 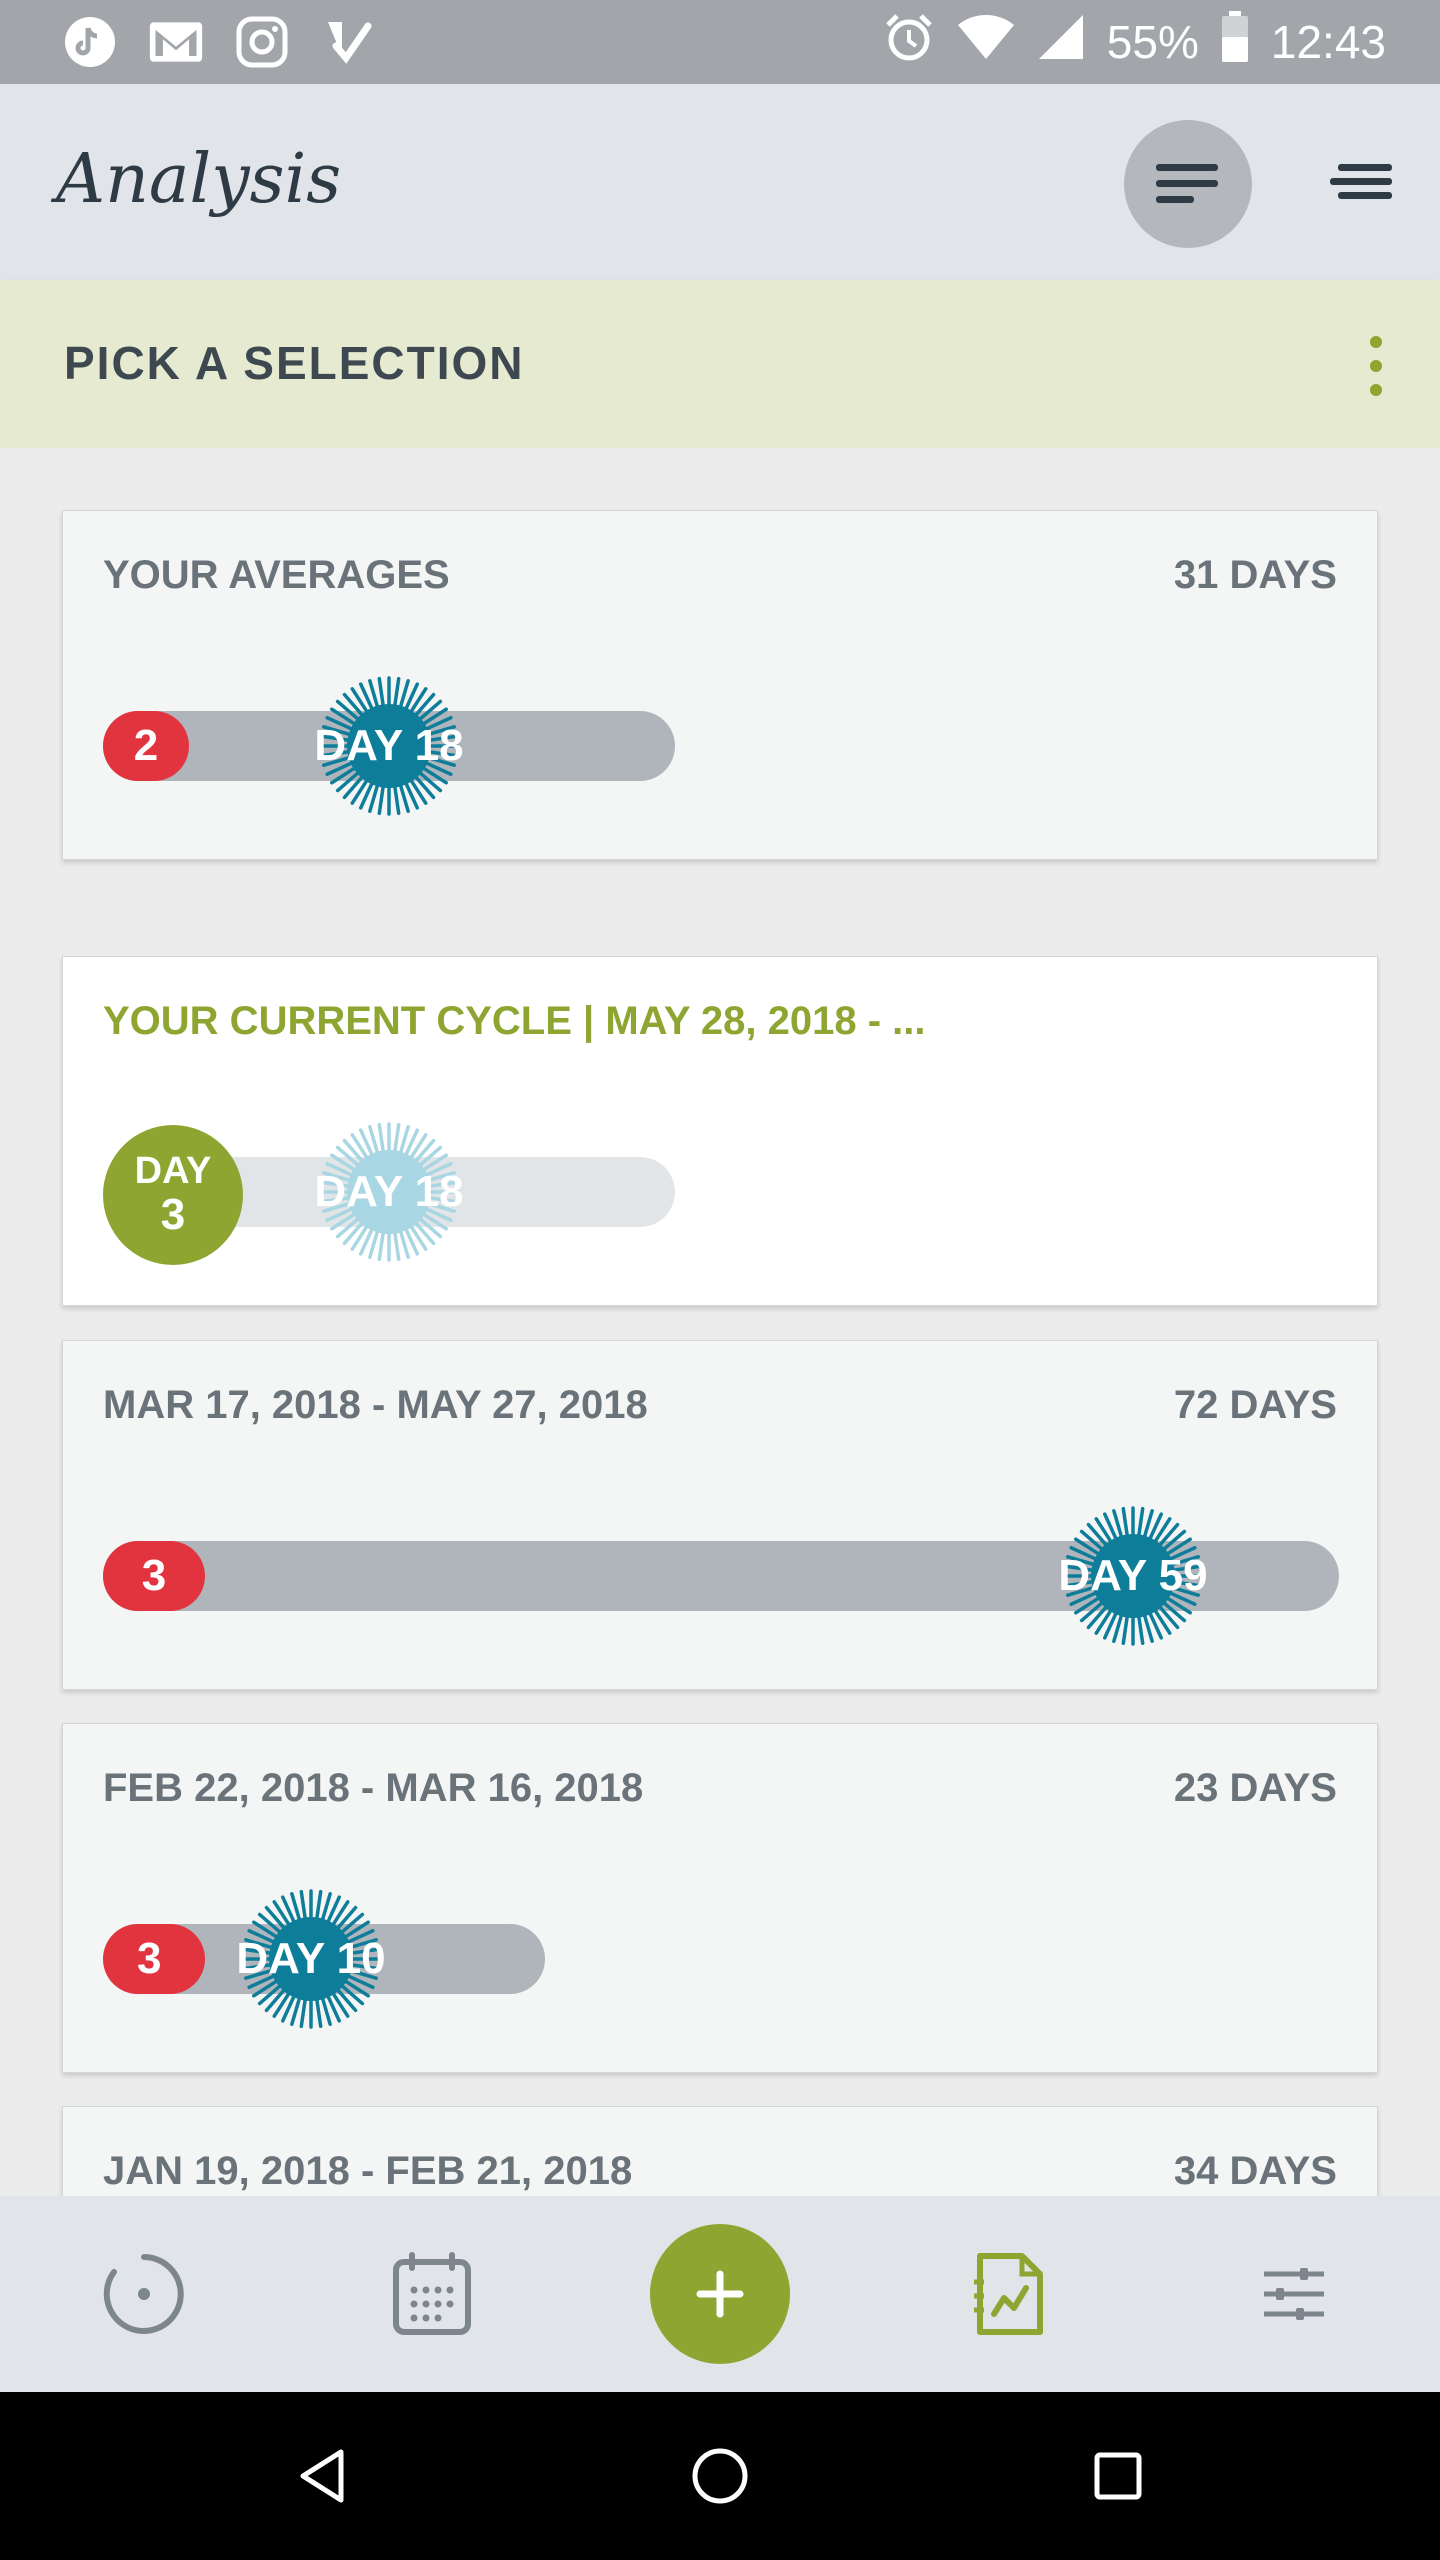 What do you see at coordinates (720, 182) in the screenshot?
I see `app-bar: Analysis` at bounding box center [720, 182].